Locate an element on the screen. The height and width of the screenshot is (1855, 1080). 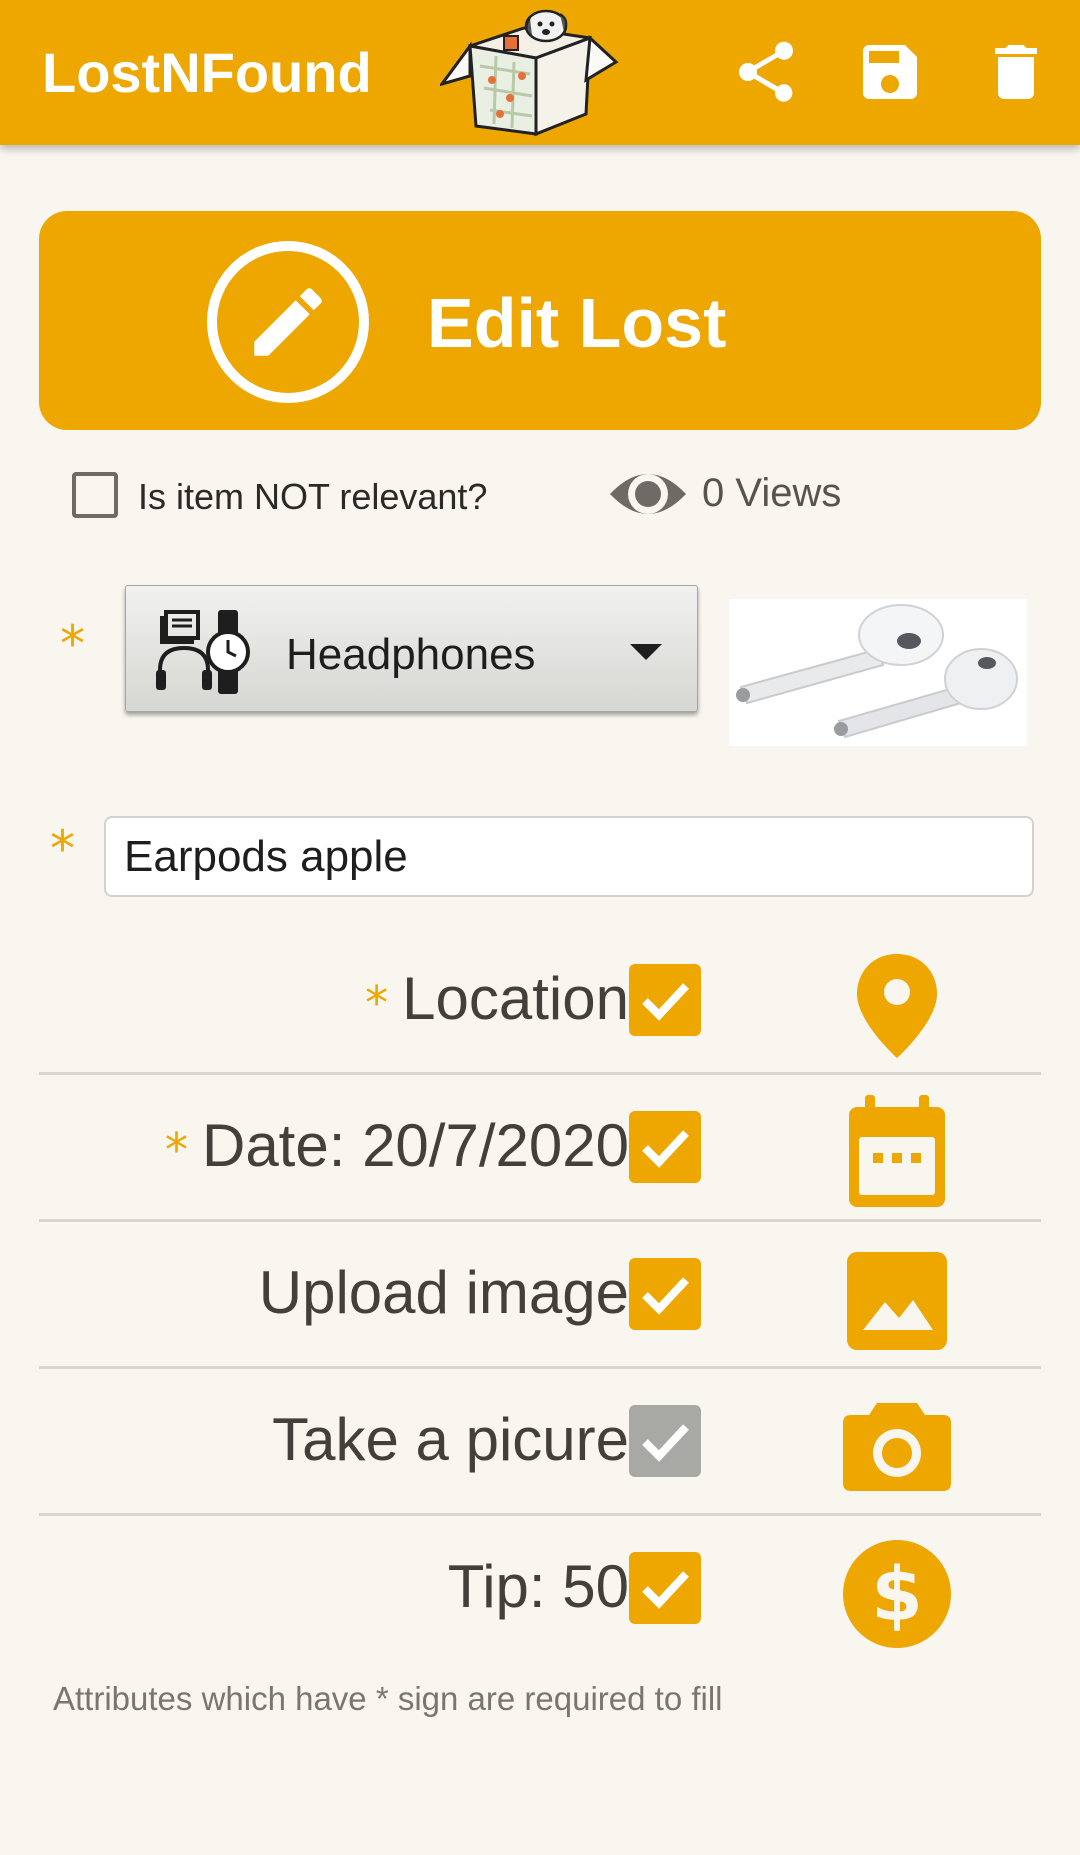
camera-icon is located at coordinates (897, 1447).